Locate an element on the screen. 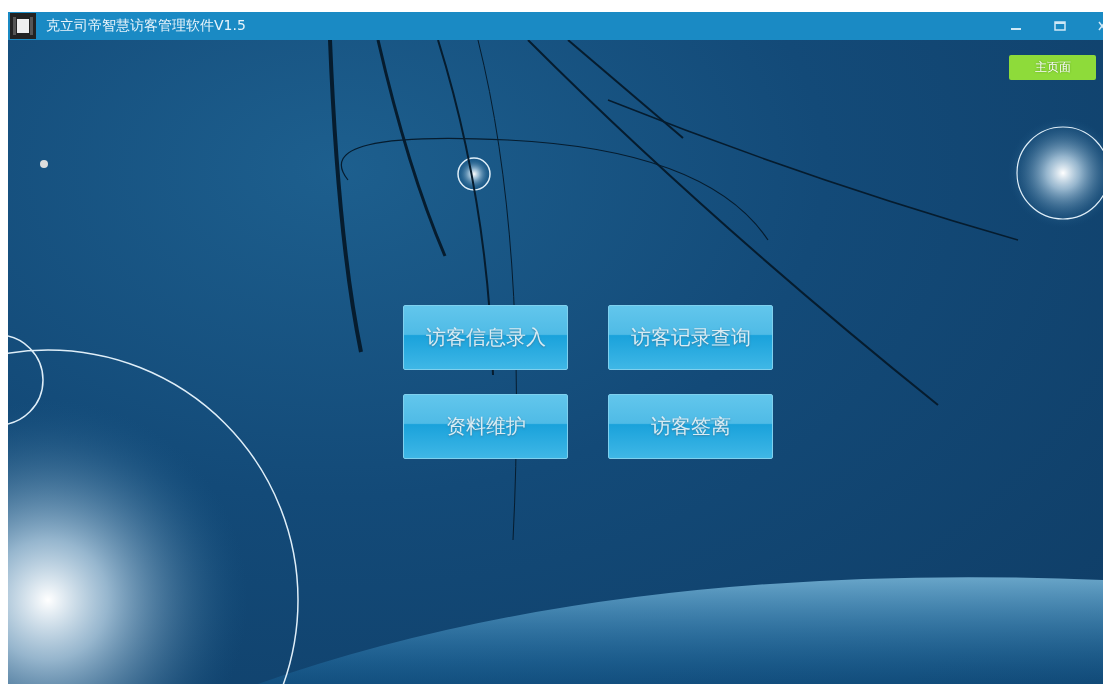 The width and height of the screenshot is (1103, 684). menu-button: 访客信息录入 is located at coordinates (485, 337).